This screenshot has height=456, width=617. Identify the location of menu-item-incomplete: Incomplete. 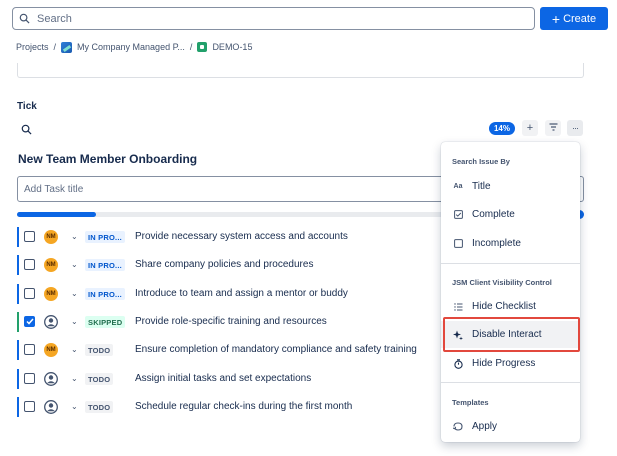
(510, 243).